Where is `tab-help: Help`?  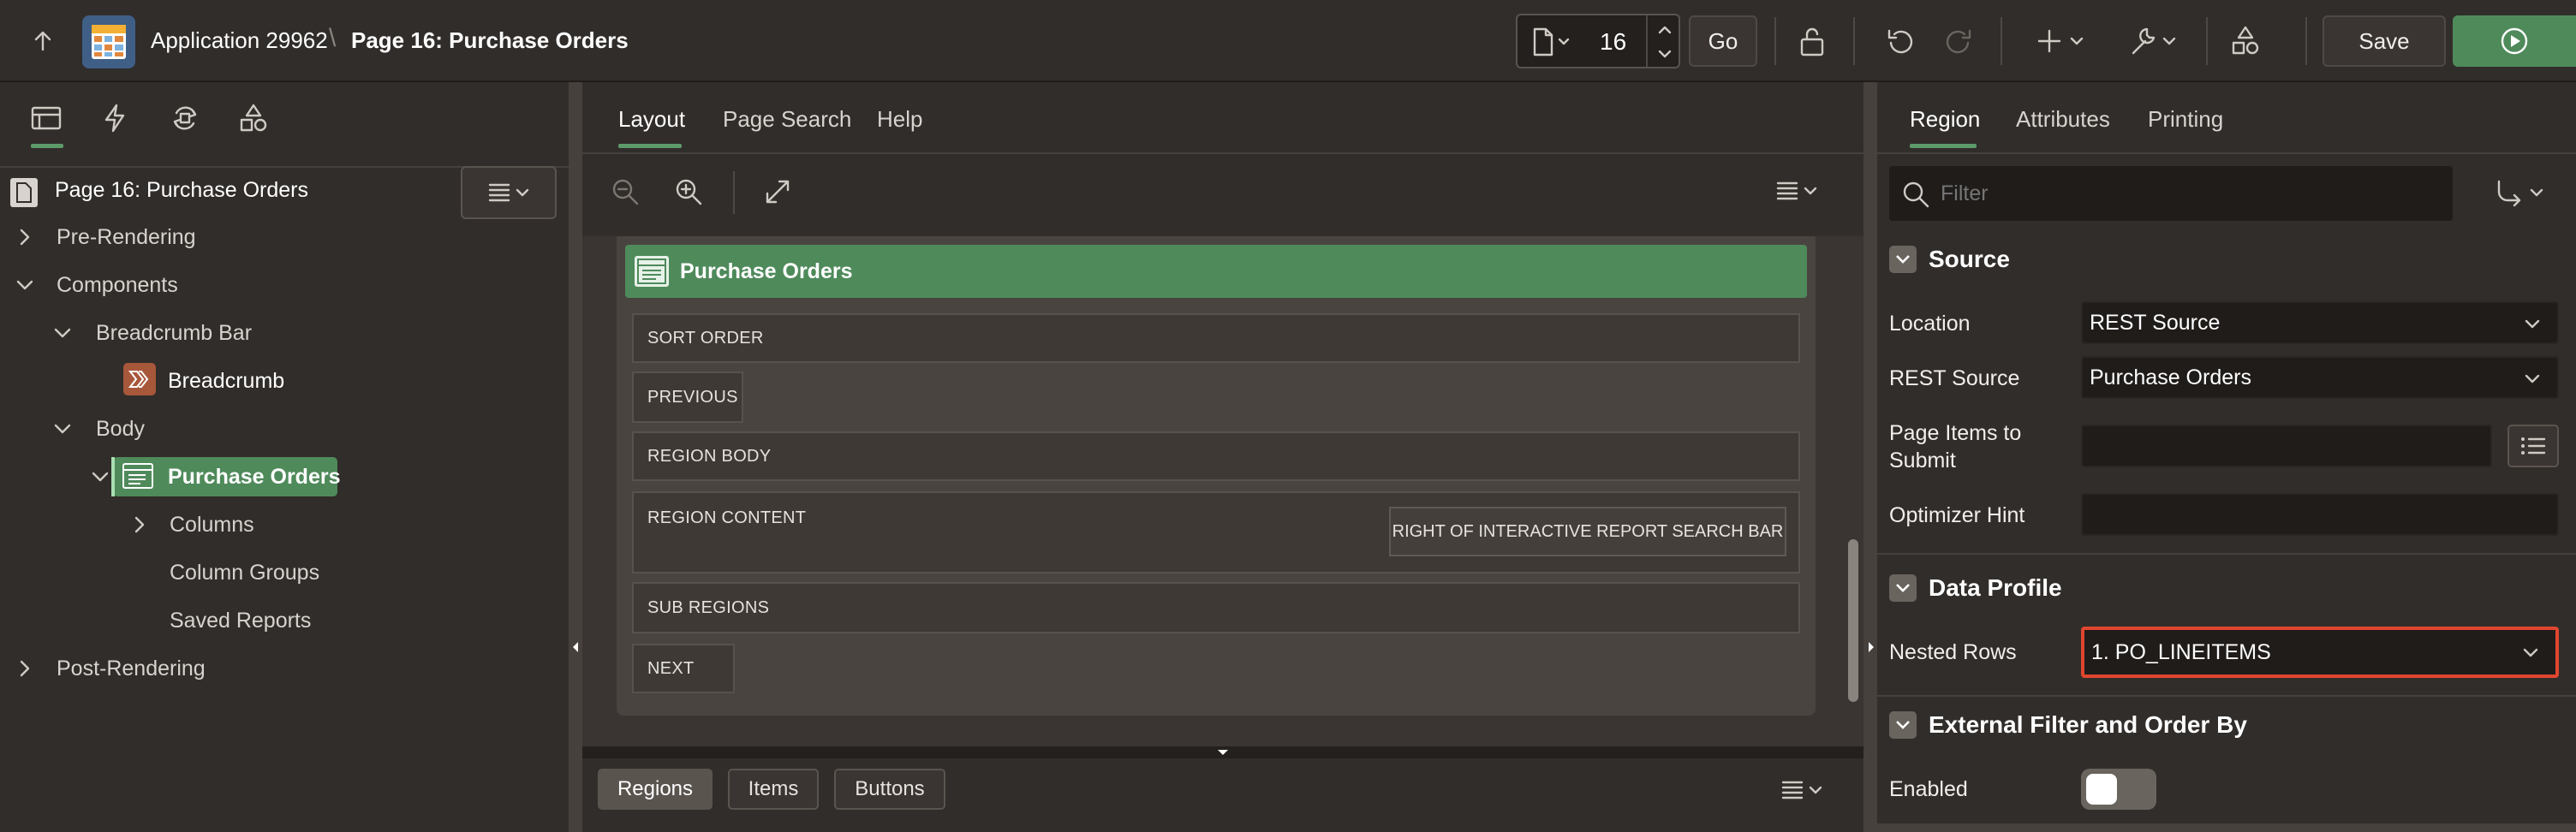
tab-help: Help is located at coordinates (899, 120).